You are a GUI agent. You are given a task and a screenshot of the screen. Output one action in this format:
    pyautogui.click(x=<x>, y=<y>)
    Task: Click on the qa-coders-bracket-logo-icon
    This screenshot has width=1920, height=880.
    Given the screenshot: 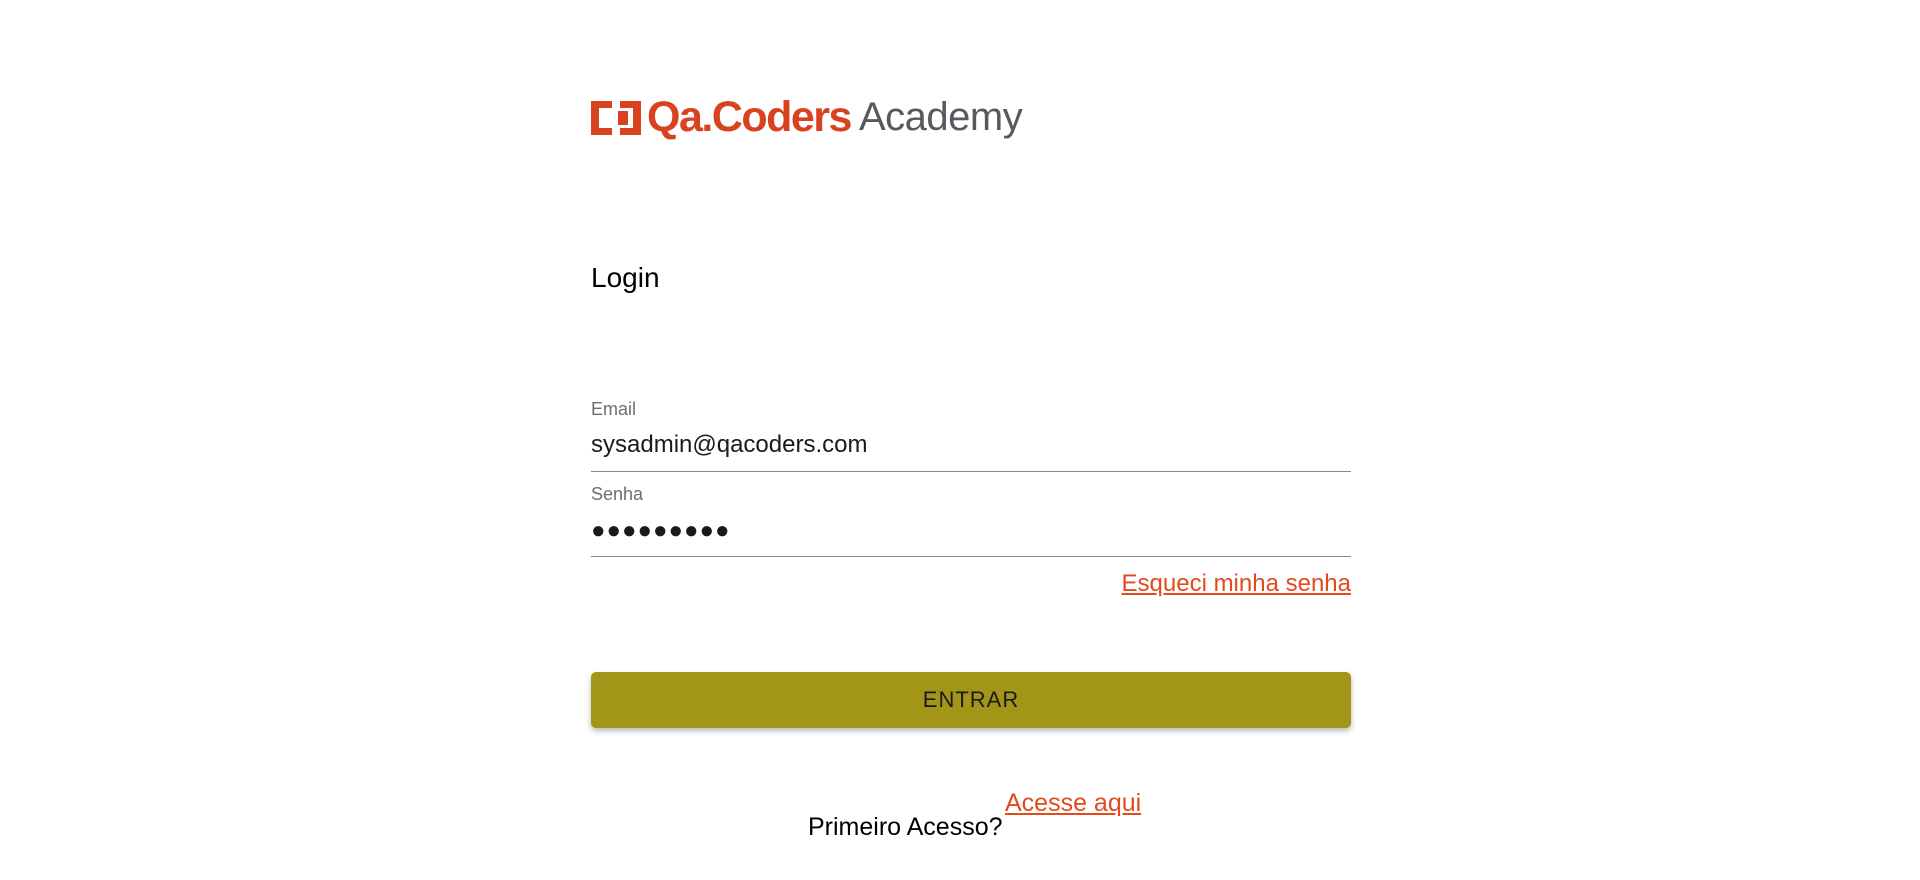 What is the action you would take?
    pyautogui.click(x=616, y=118)
    